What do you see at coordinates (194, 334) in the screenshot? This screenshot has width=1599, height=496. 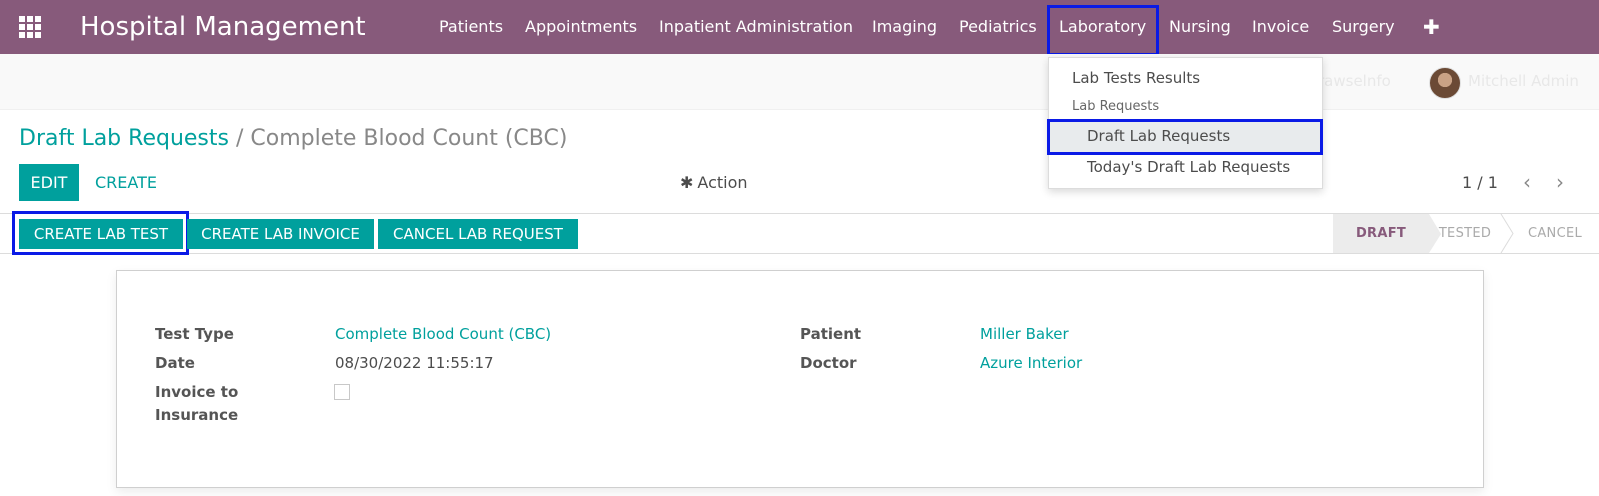 I see `test-type-label: Test Type` at bounding box center [194, 334].